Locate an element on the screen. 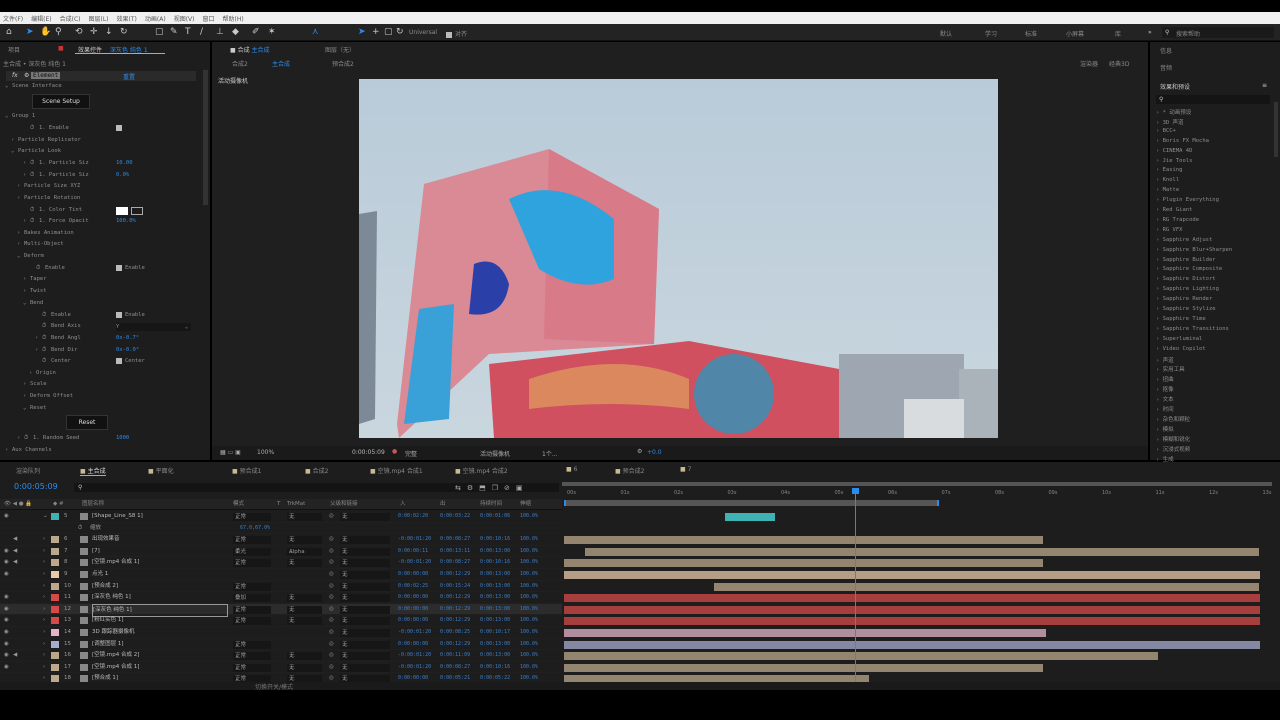 The image size is (1280, 720). duration: 0:00:13:00 is located at coordinates (495, 609).